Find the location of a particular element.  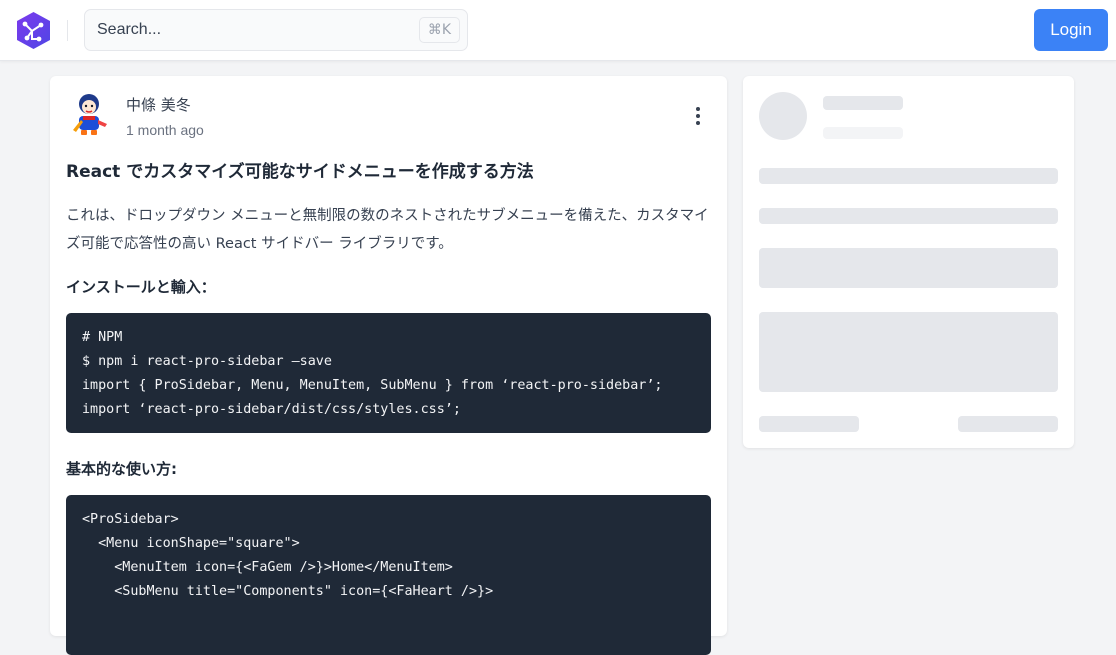

more-vertical-icon is located at coordinates (698, 116).